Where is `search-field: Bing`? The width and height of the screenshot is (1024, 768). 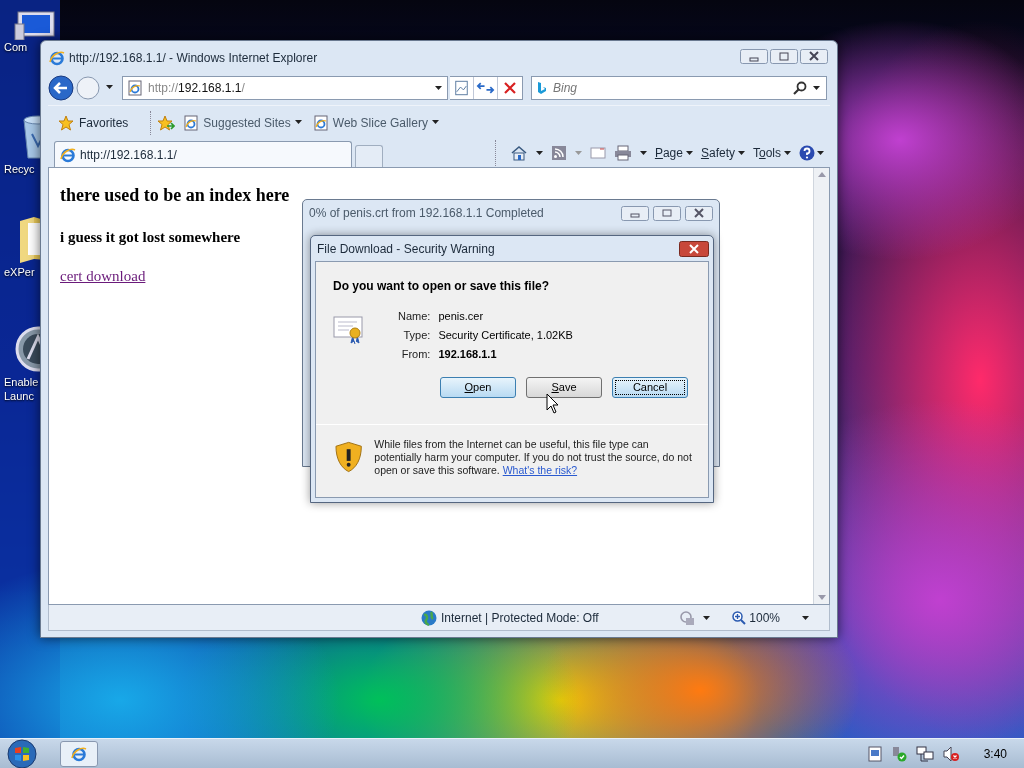 search-field: Bing is located at coordinates (679, 88).